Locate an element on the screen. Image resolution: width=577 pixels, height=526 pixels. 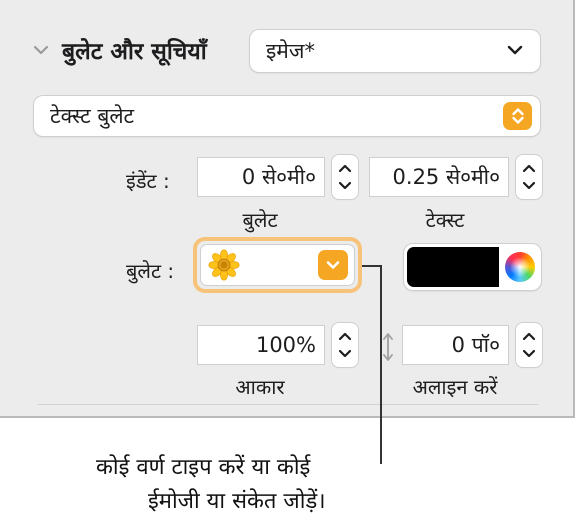
bullet-align-field: 0 पॉ० is located at coordinates (455, 345).